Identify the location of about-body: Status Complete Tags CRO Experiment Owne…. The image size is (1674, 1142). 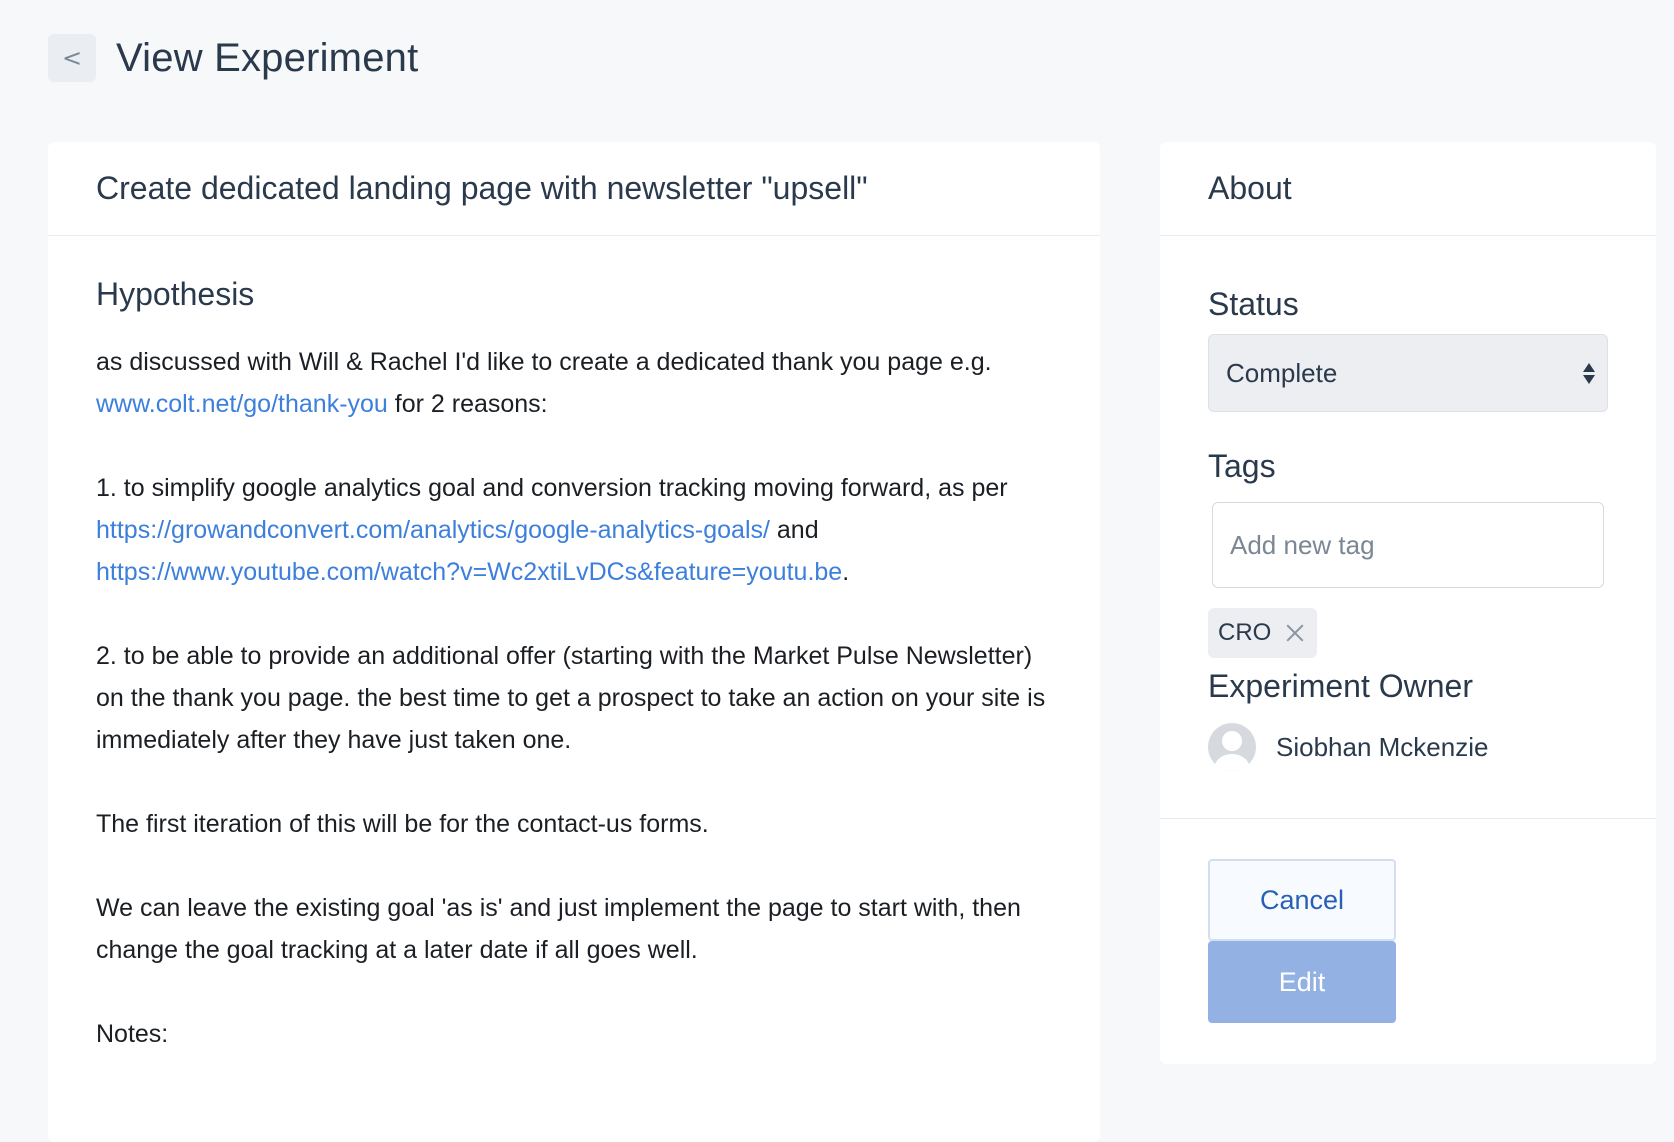
(1408, 504).